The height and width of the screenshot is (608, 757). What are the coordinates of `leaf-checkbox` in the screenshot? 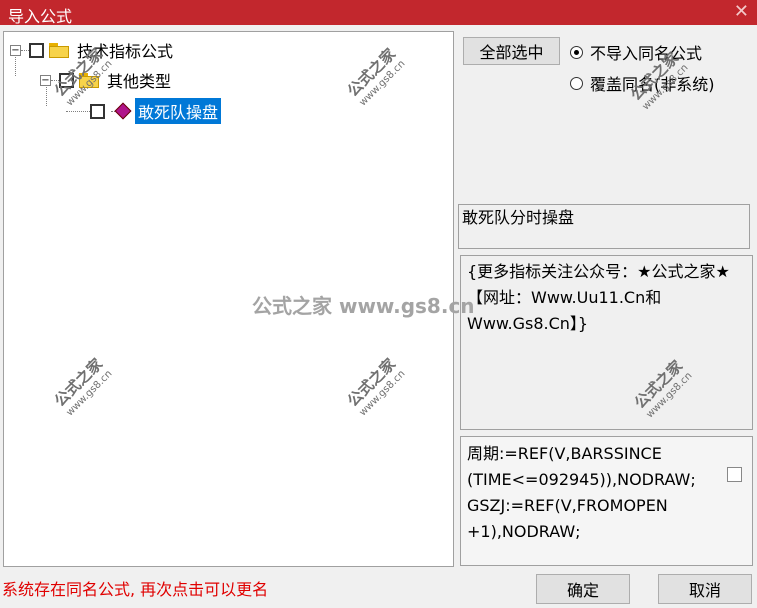 It's located at (97, 111).